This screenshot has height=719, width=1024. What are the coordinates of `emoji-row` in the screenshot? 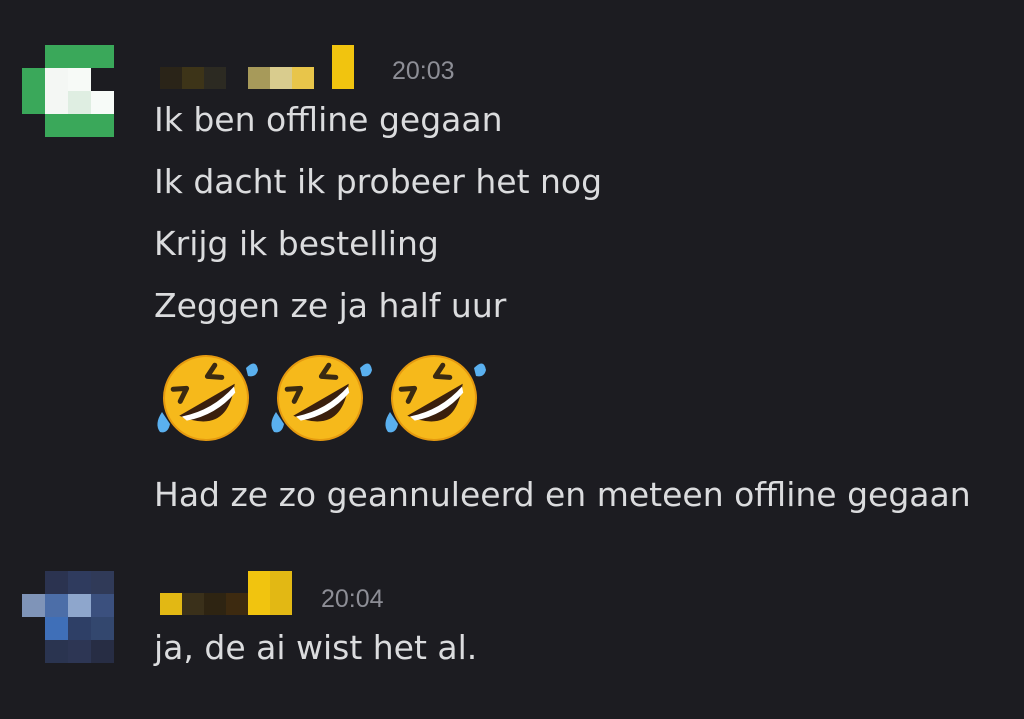 It's located at (320, 398).